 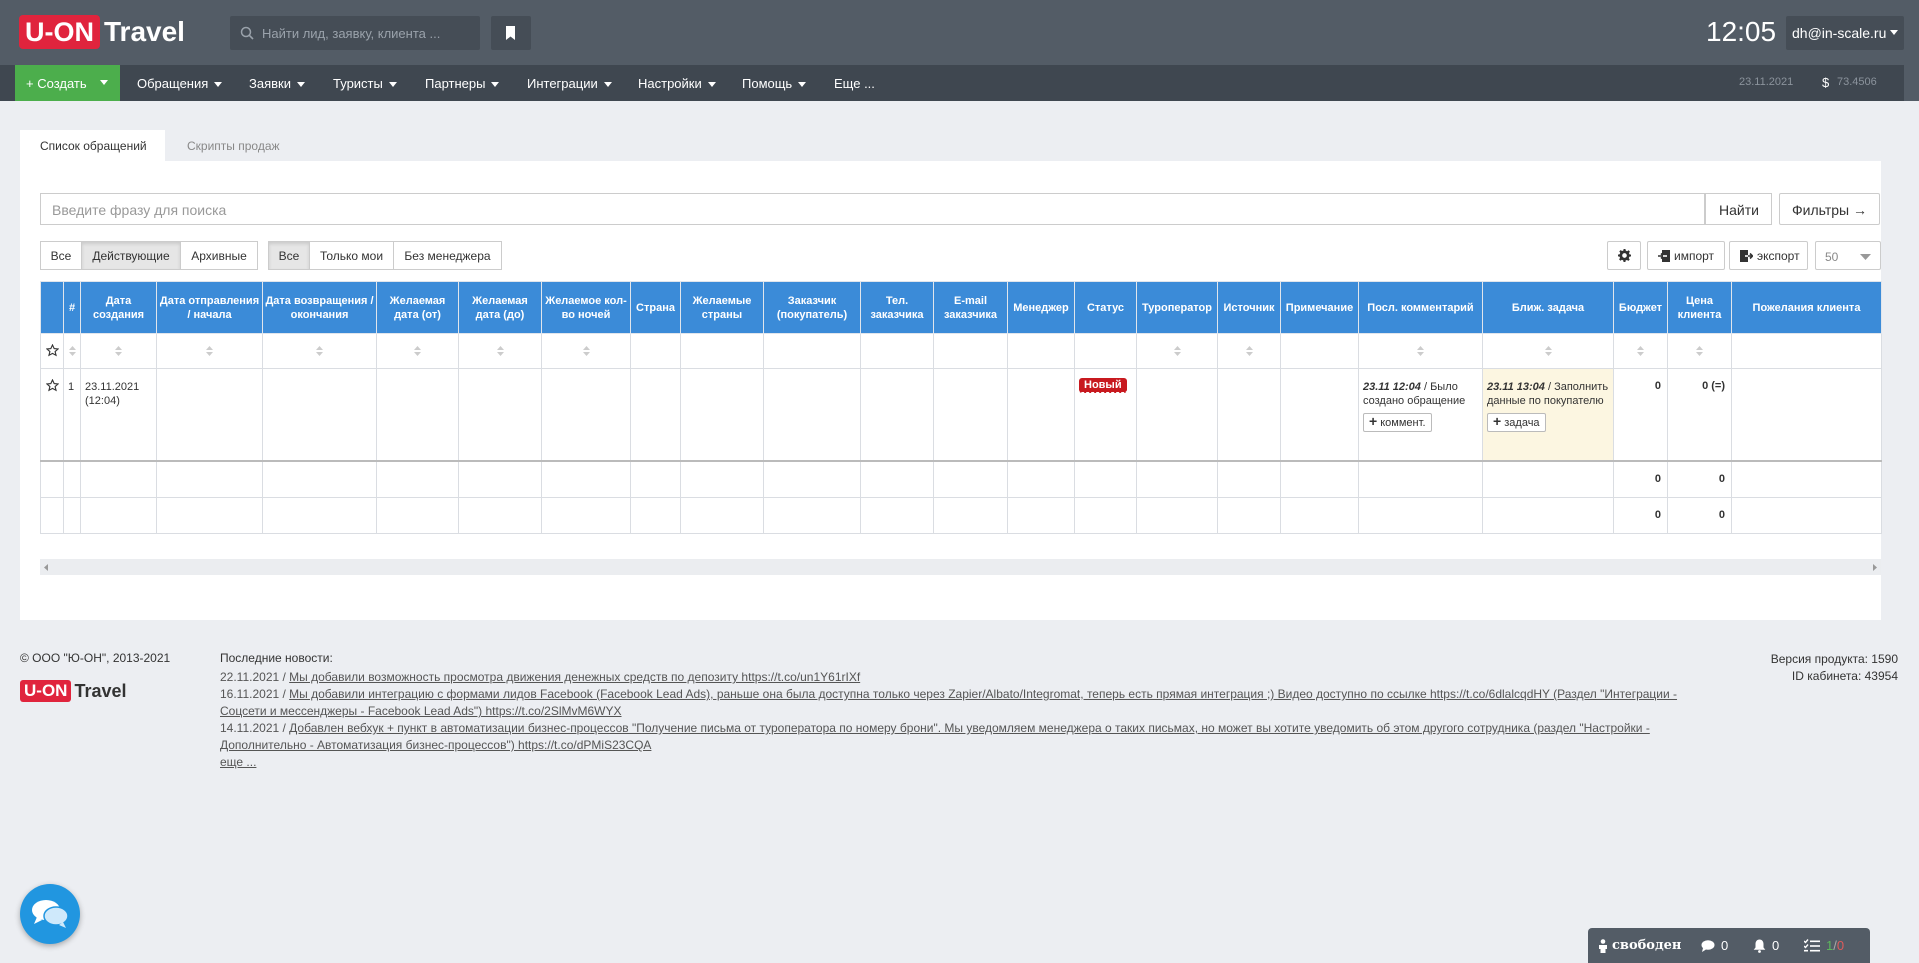 What do you see at coordinates (872, 209) in the screenshot?
I see `phrase-search-input: Введите фразу для поиска` at bounding box center [872, 209].